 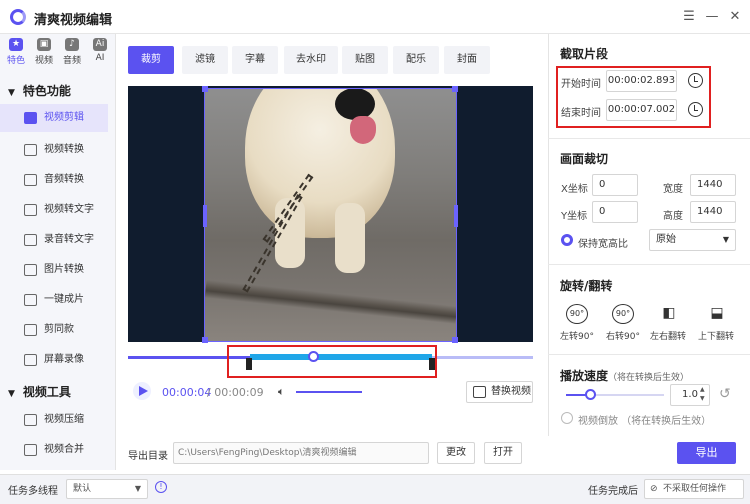 I want to click on crop-handle-tl, so click(x=205, y=89).